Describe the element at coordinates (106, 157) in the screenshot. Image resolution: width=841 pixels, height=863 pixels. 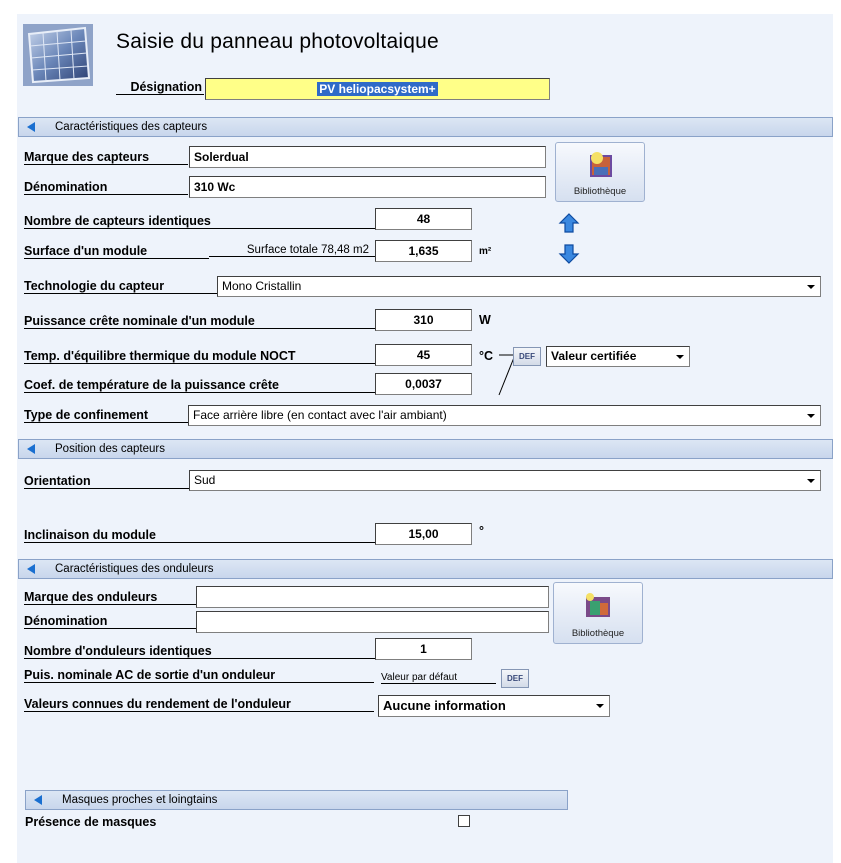
I see `marque-capteurs-label: Marque des capteurs` at that location.